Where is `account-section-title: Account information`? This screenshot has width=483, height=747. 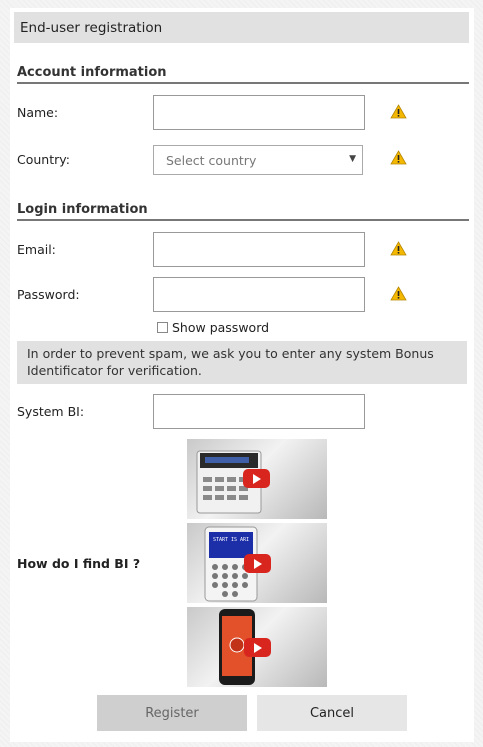 account-section-title: Account information is located at coordinates (243, 74).